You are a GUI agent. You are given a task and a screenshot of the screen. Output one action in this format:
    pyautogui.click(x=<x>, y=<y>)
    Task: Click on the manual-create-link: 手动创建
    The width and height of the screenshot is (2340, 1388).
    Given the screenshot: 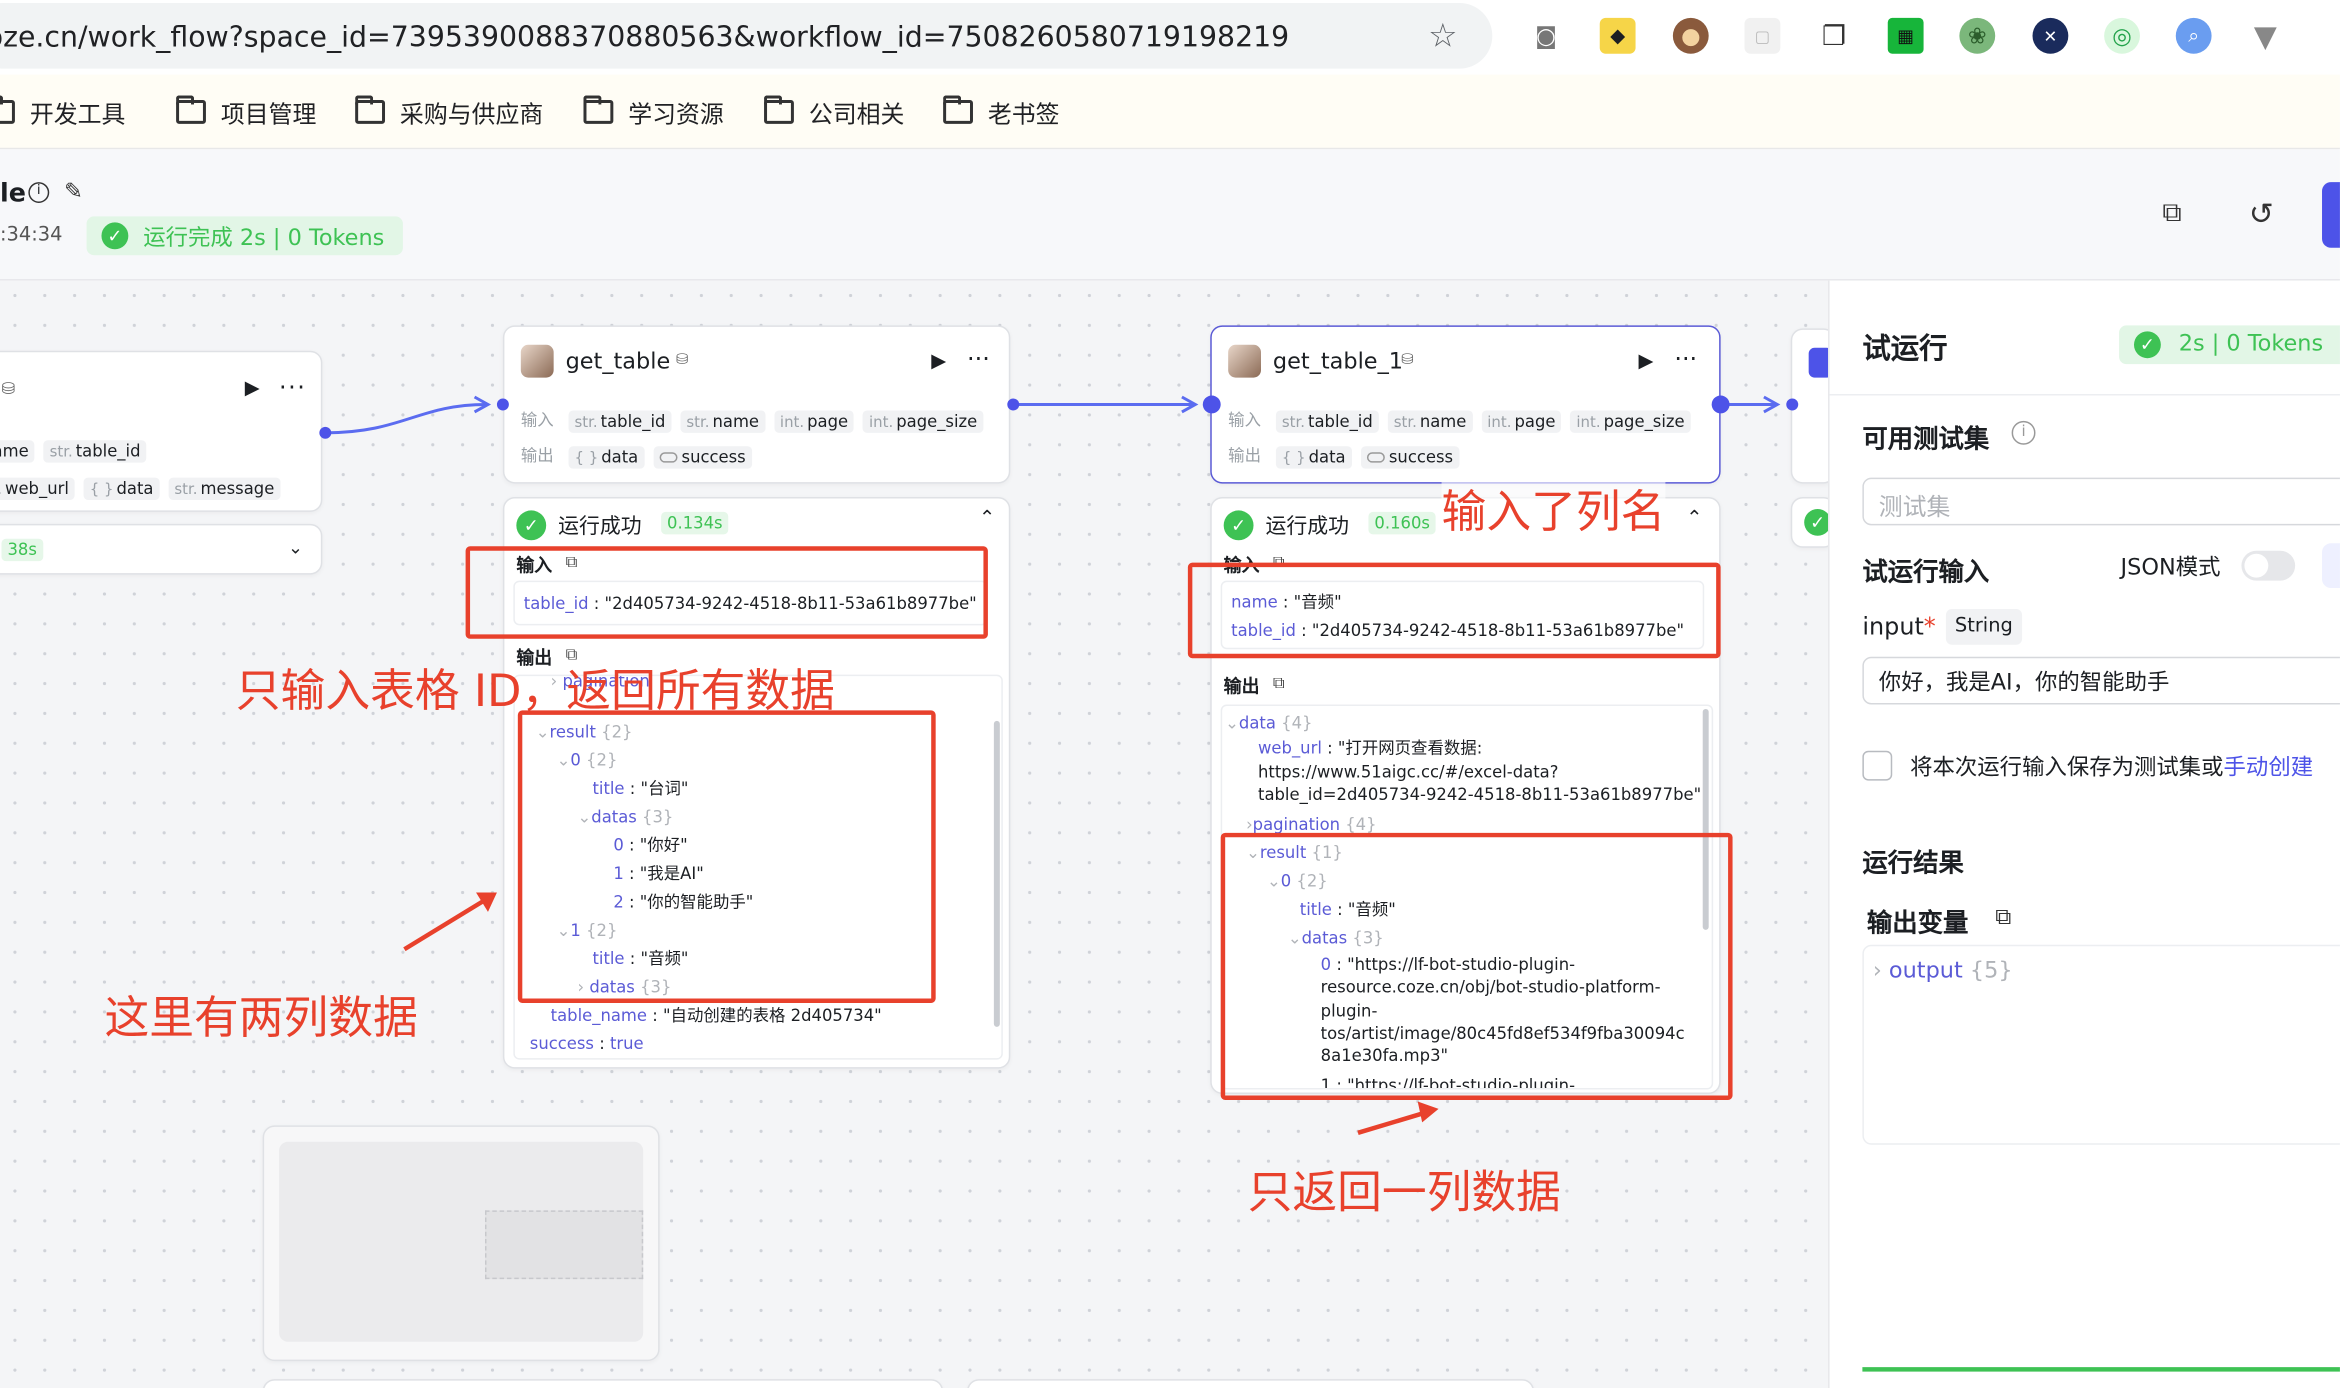 What is the action you would take?
    pyautogui.click(x=2269, y=767)
    